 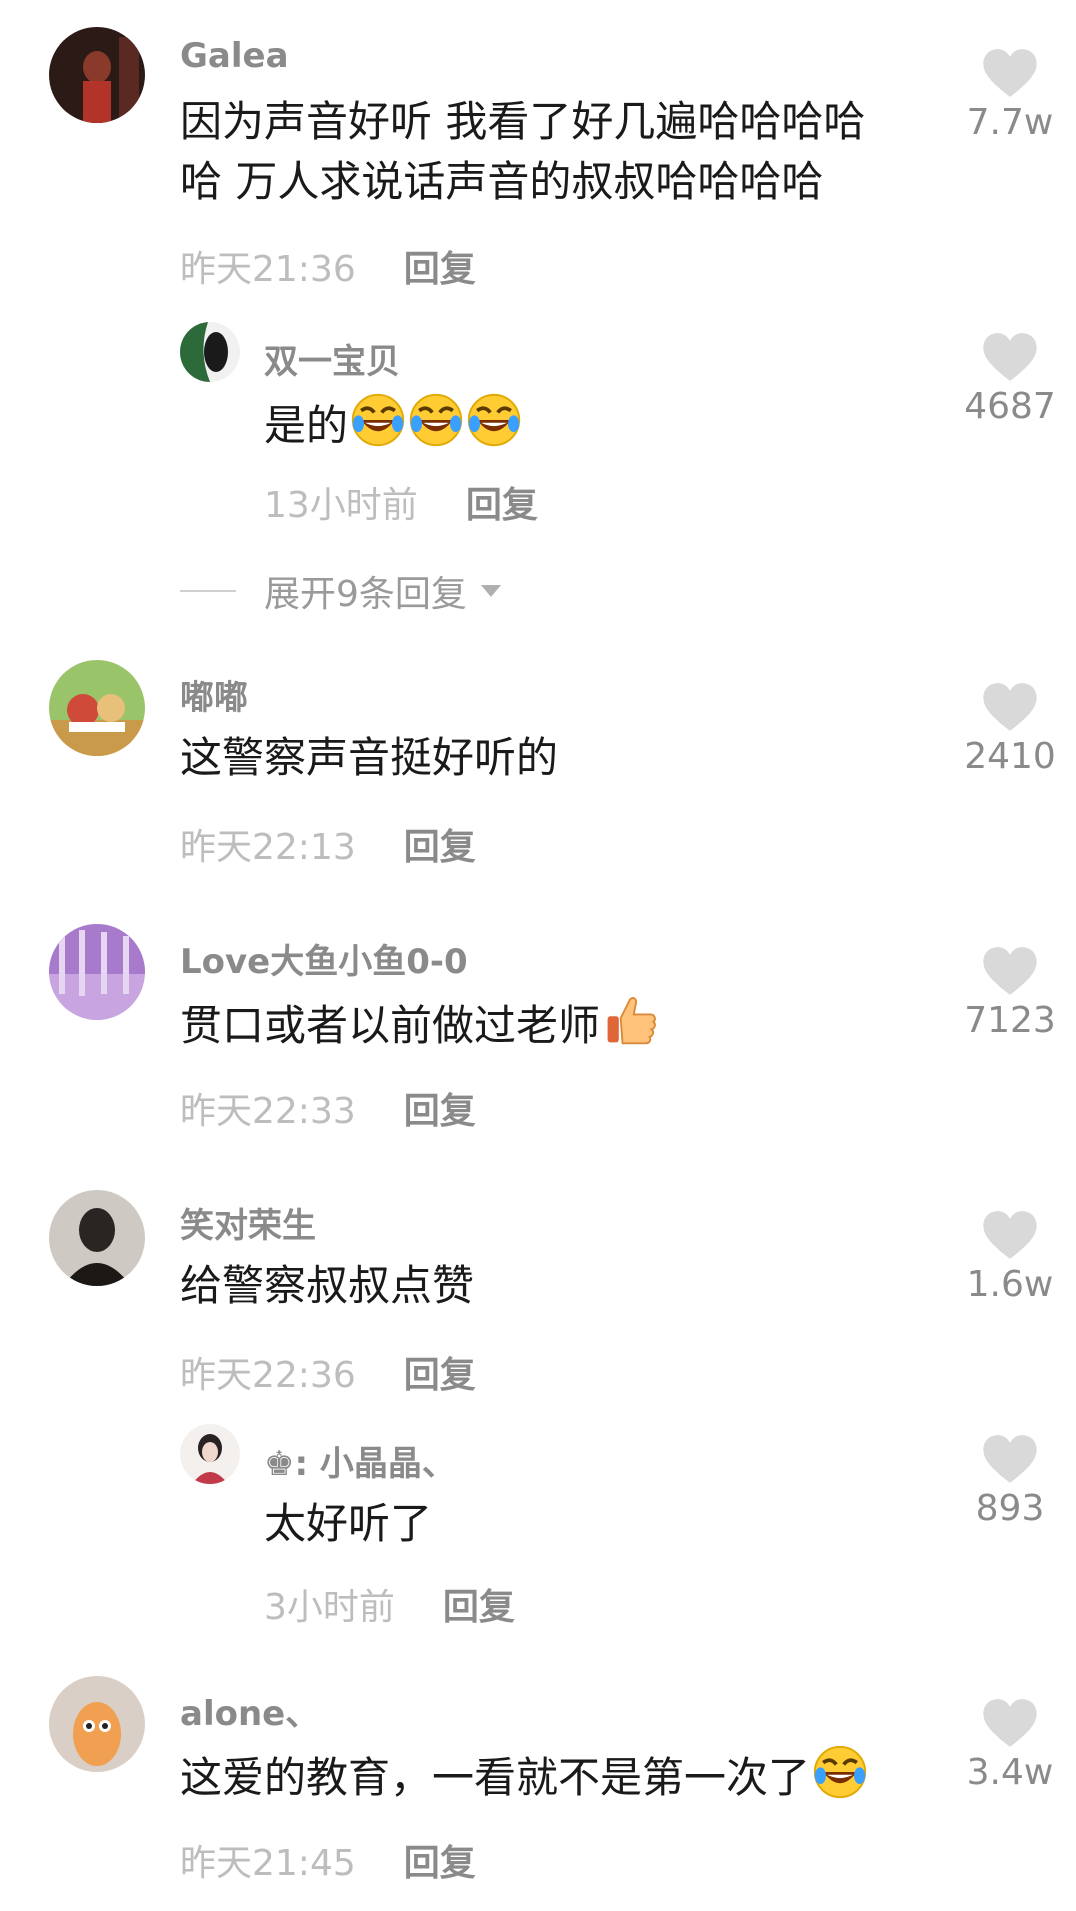 I want to click on like-button: 7.7w, so click(x=1010, y=95).